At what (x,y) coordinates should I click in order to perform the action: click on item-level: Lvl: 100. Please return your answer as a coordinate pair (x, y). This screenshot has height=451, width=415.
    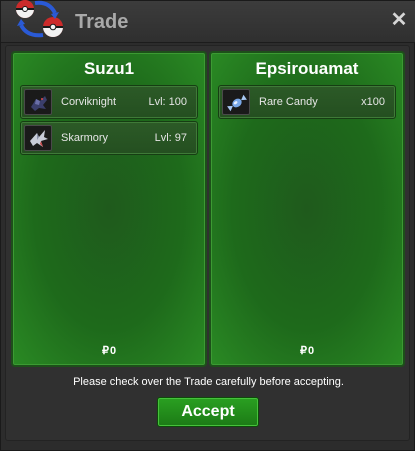
    Looking at the image, I should click on (167, 102).